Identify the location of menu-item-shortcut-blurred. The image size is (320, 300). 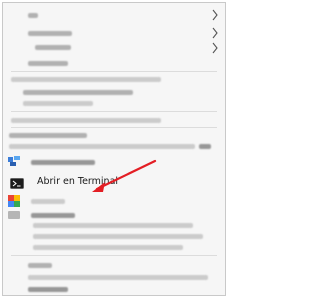
(205, 146).